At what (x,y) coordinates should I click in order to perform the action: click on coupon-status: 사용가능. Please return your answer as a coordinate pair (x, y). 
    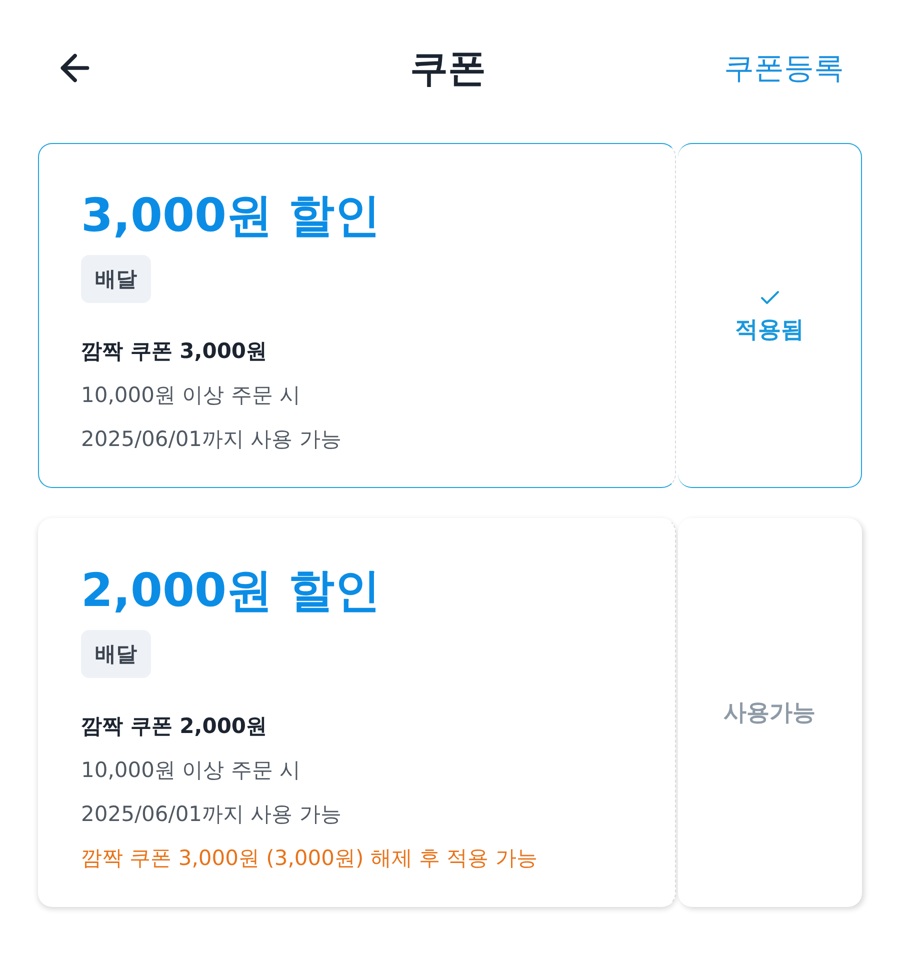
    Looking at the image, I should click on (770, 713).